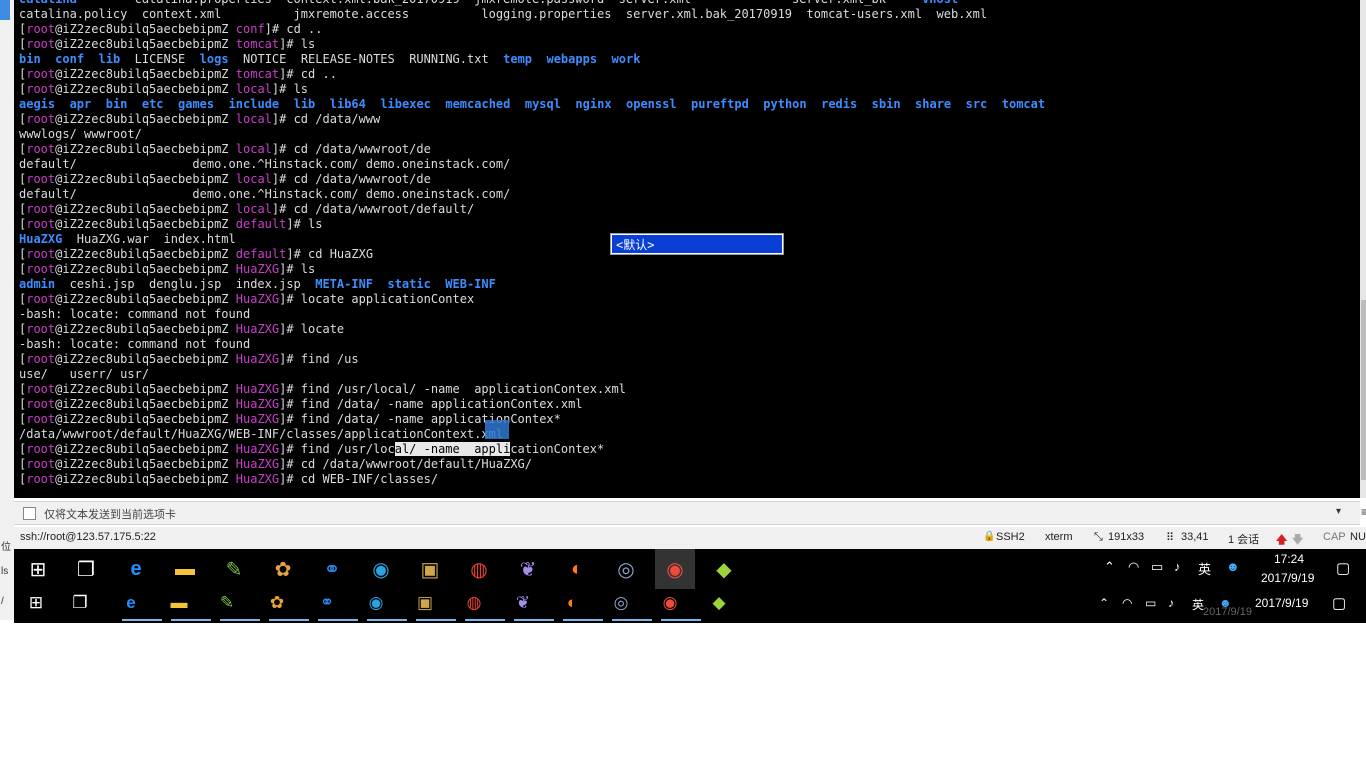  Describe the element at coordinates (1289, 559) in the screenshot. I see `clock-time: 17:24` at that location.